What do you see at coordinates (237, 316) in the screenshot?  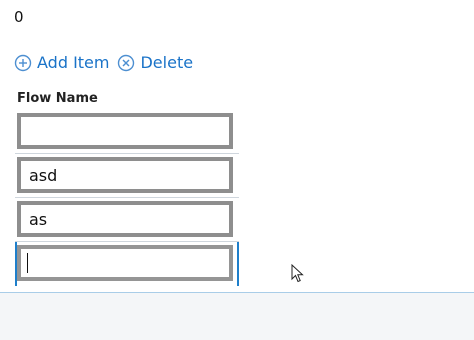 I see `footer-panel` at bounding box center [237, 316].